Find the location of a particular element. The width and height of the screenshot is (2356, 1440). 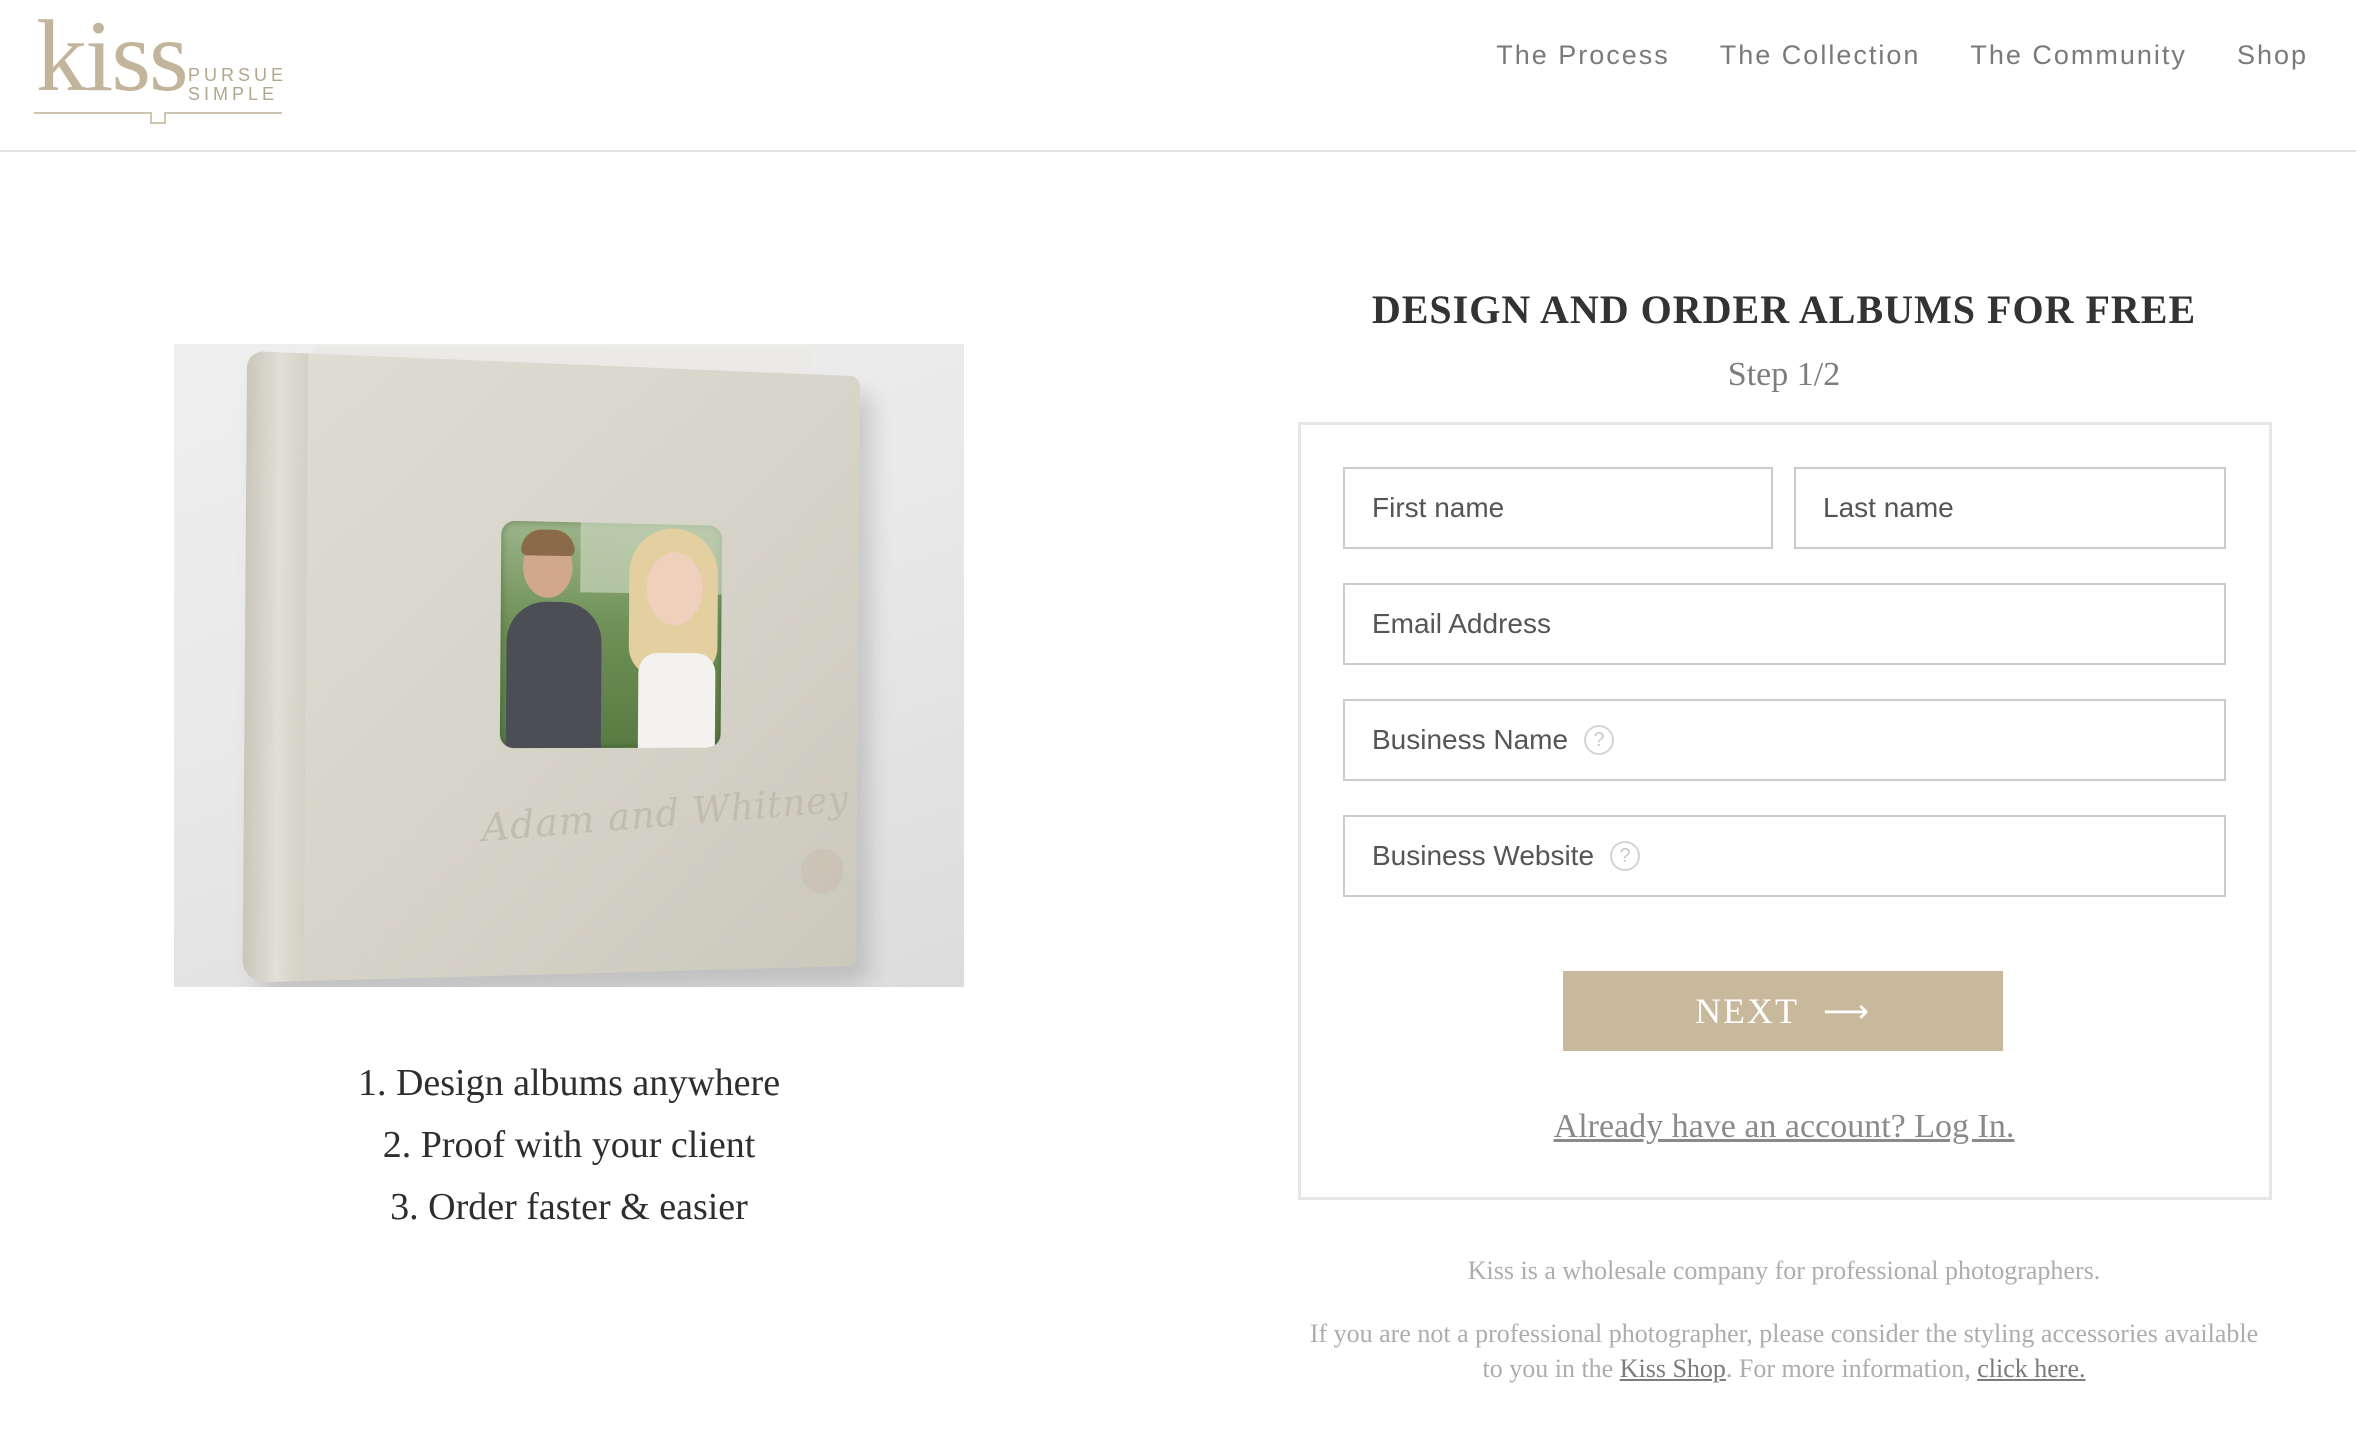

album-spine is located at coordinates (276, 667).